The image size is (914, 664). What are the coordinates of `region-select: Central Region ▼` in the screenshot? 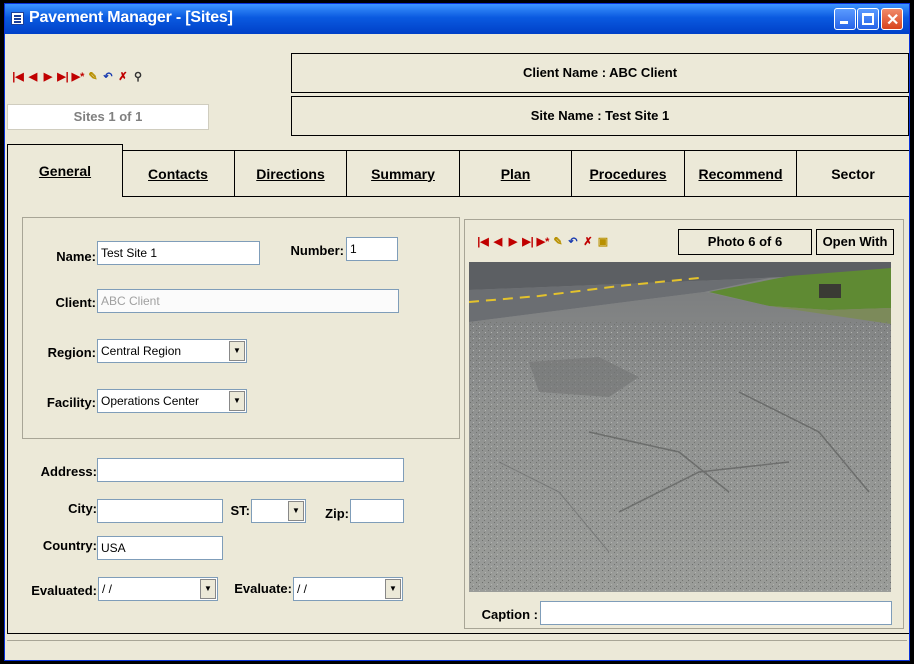 It's located at (172, 351).